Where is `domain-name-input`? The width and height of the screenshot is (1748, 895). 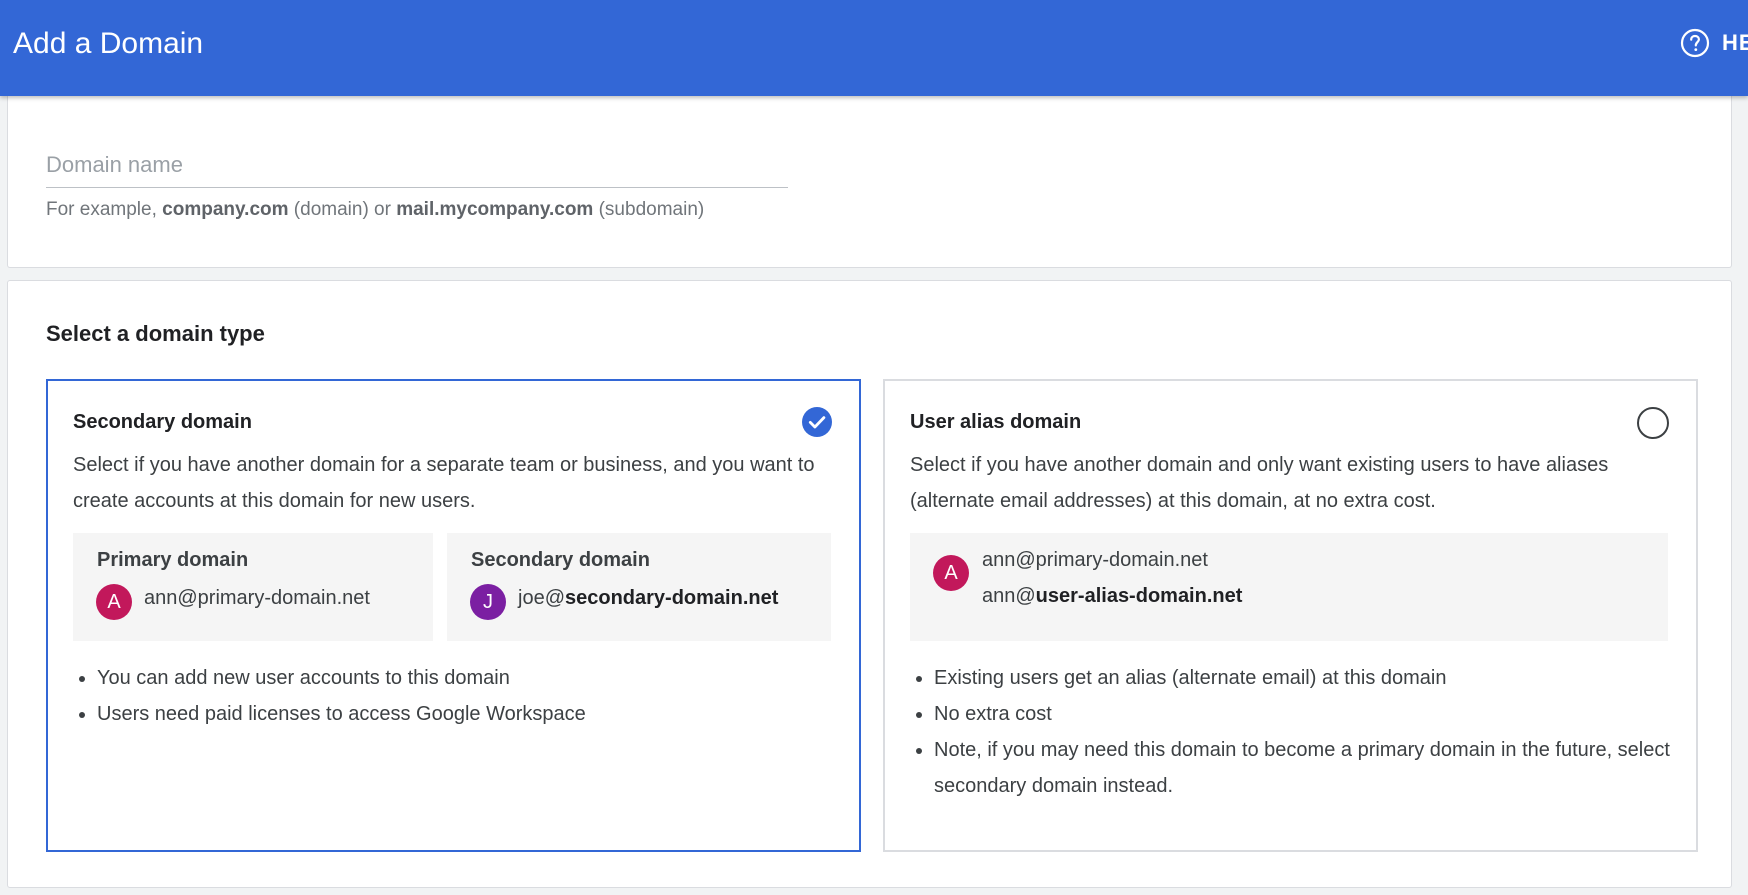 domain-name-input is located at coordinates (417, 168).